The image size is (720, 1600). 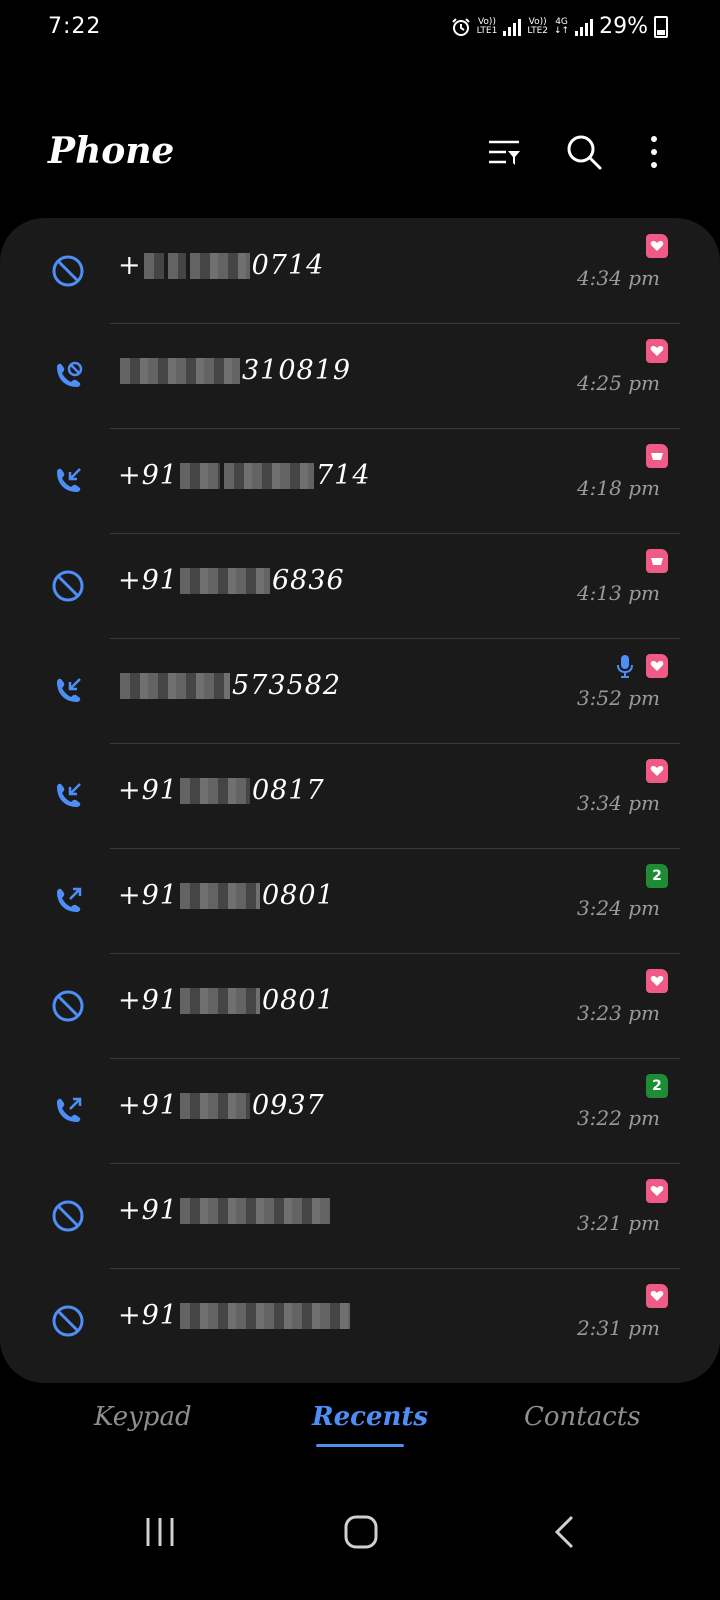 What do you see at coordinates (221, 1105) in the screenshot?
I see `caller-number: +91 0937` at bounding box center [221, 1105].